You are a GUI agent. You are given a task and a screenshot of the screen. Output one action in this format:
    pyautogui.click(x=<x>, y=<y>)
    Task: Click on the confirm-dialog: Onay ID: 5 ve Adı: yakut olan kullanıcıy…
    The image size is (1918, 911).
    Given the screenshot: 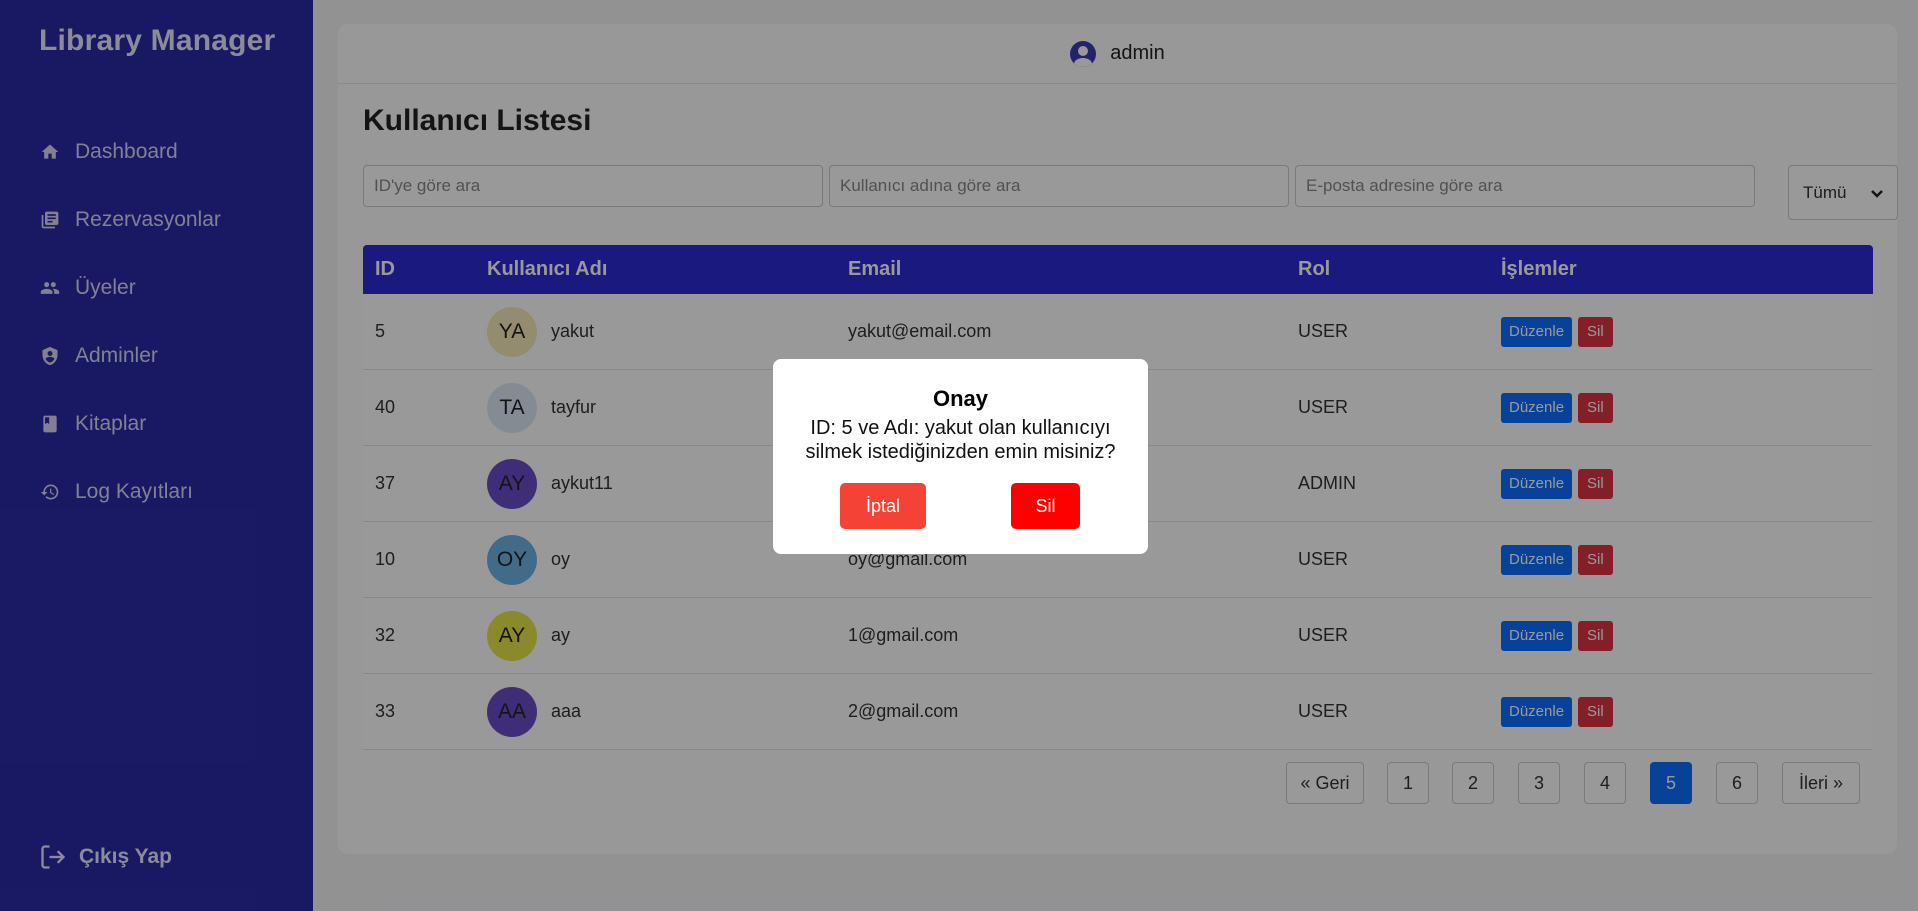 What is the action you would take?
    pyautogui.click(x=960, y=456)
    